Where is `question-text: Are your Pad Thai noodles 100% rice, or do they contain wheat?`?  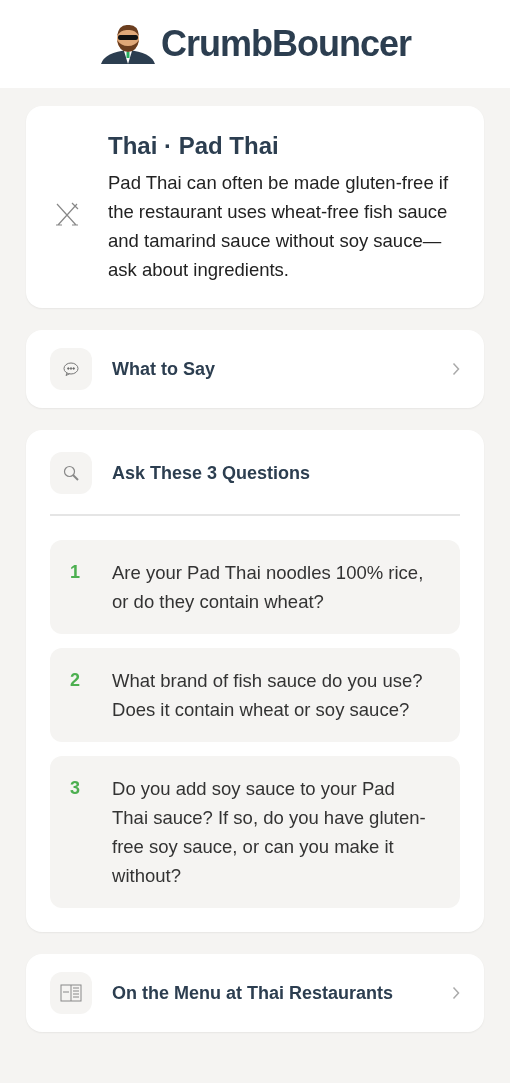 question-text: Are your Pad Thai noodles 100% rice, or do they contain wheat? is located at coordinates (268, 587).